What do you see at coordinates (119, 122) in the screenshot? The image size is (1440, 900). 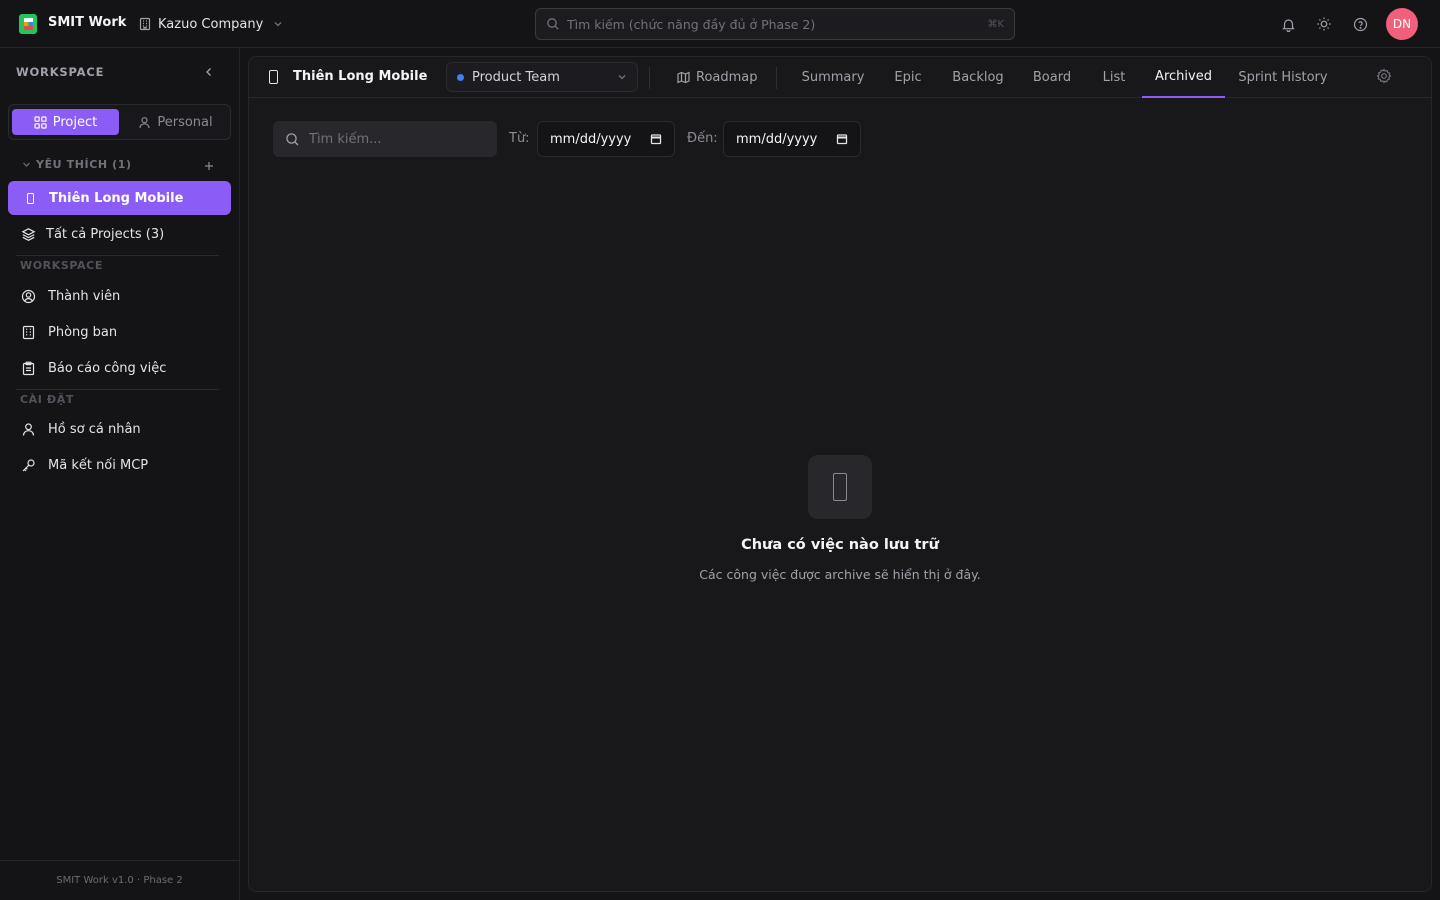 I see `scope-toggle: Project Personal` at bounding box center [119, 122].